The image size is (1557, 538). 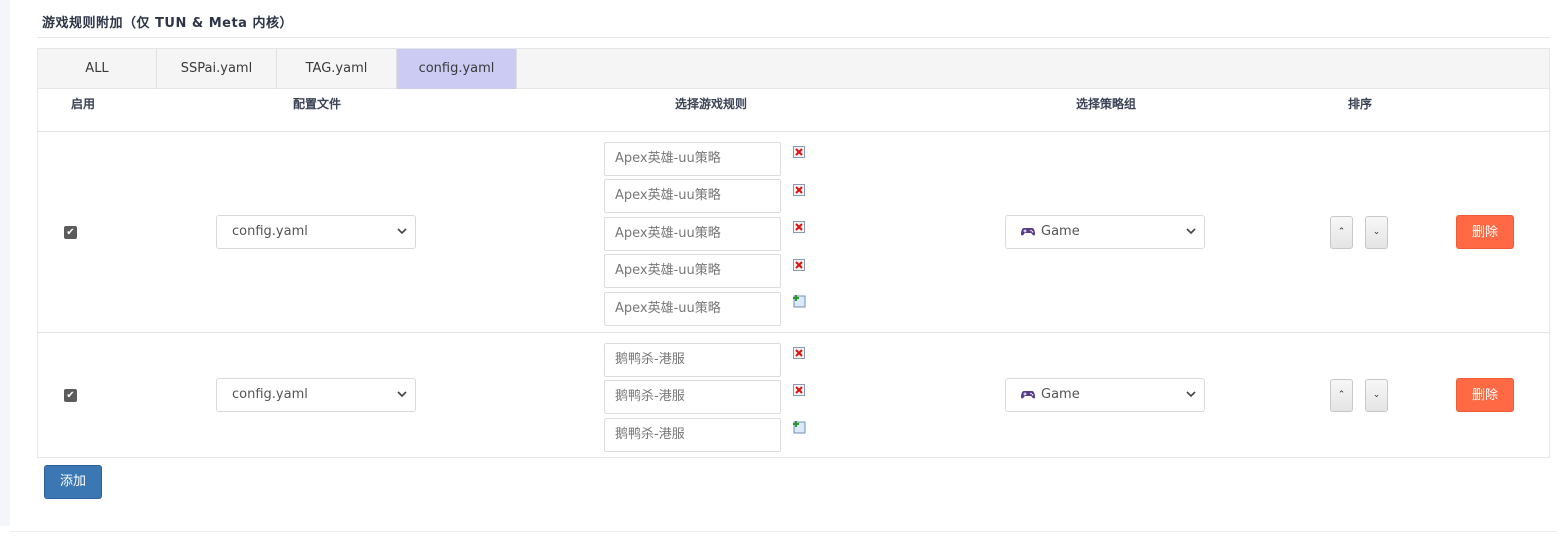 What do you see at coordinates (83, 104) in the screenshot?
I see `header-enable: 启用` at bounding box center [83, 104].